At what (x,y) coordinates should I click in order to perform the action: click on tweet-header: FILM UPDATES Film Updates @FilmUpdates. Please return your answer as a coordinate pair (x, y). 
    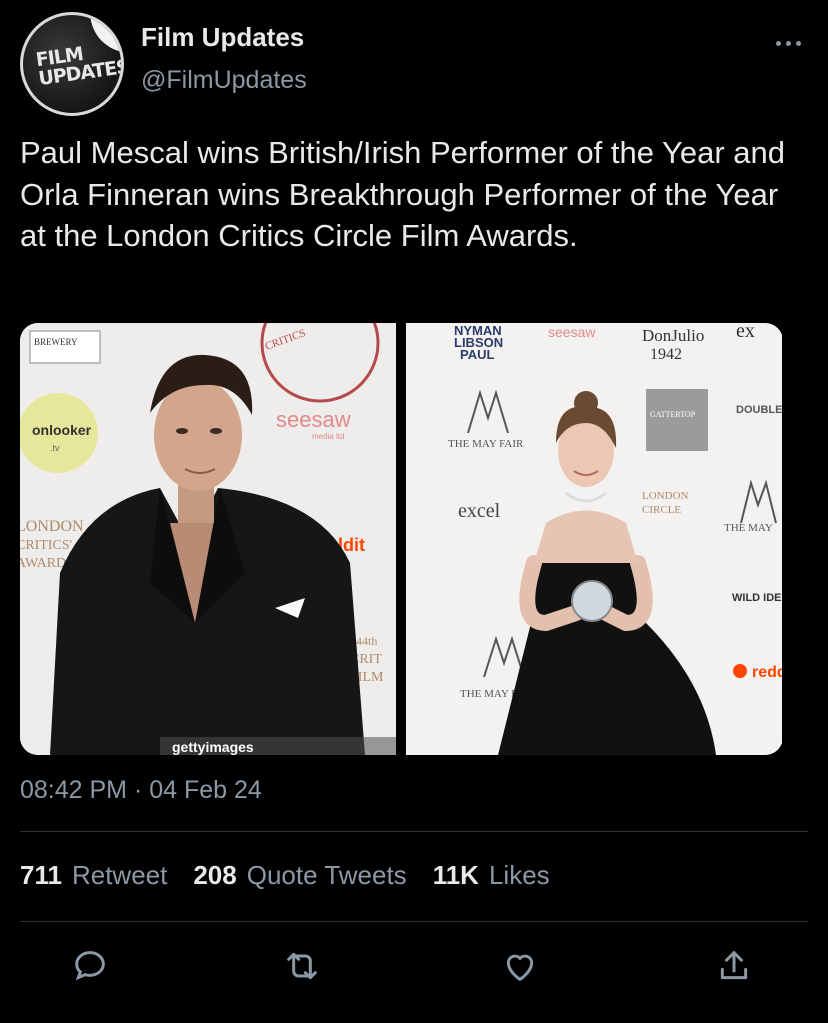
    Looking at the image, I should click on (415, 64).